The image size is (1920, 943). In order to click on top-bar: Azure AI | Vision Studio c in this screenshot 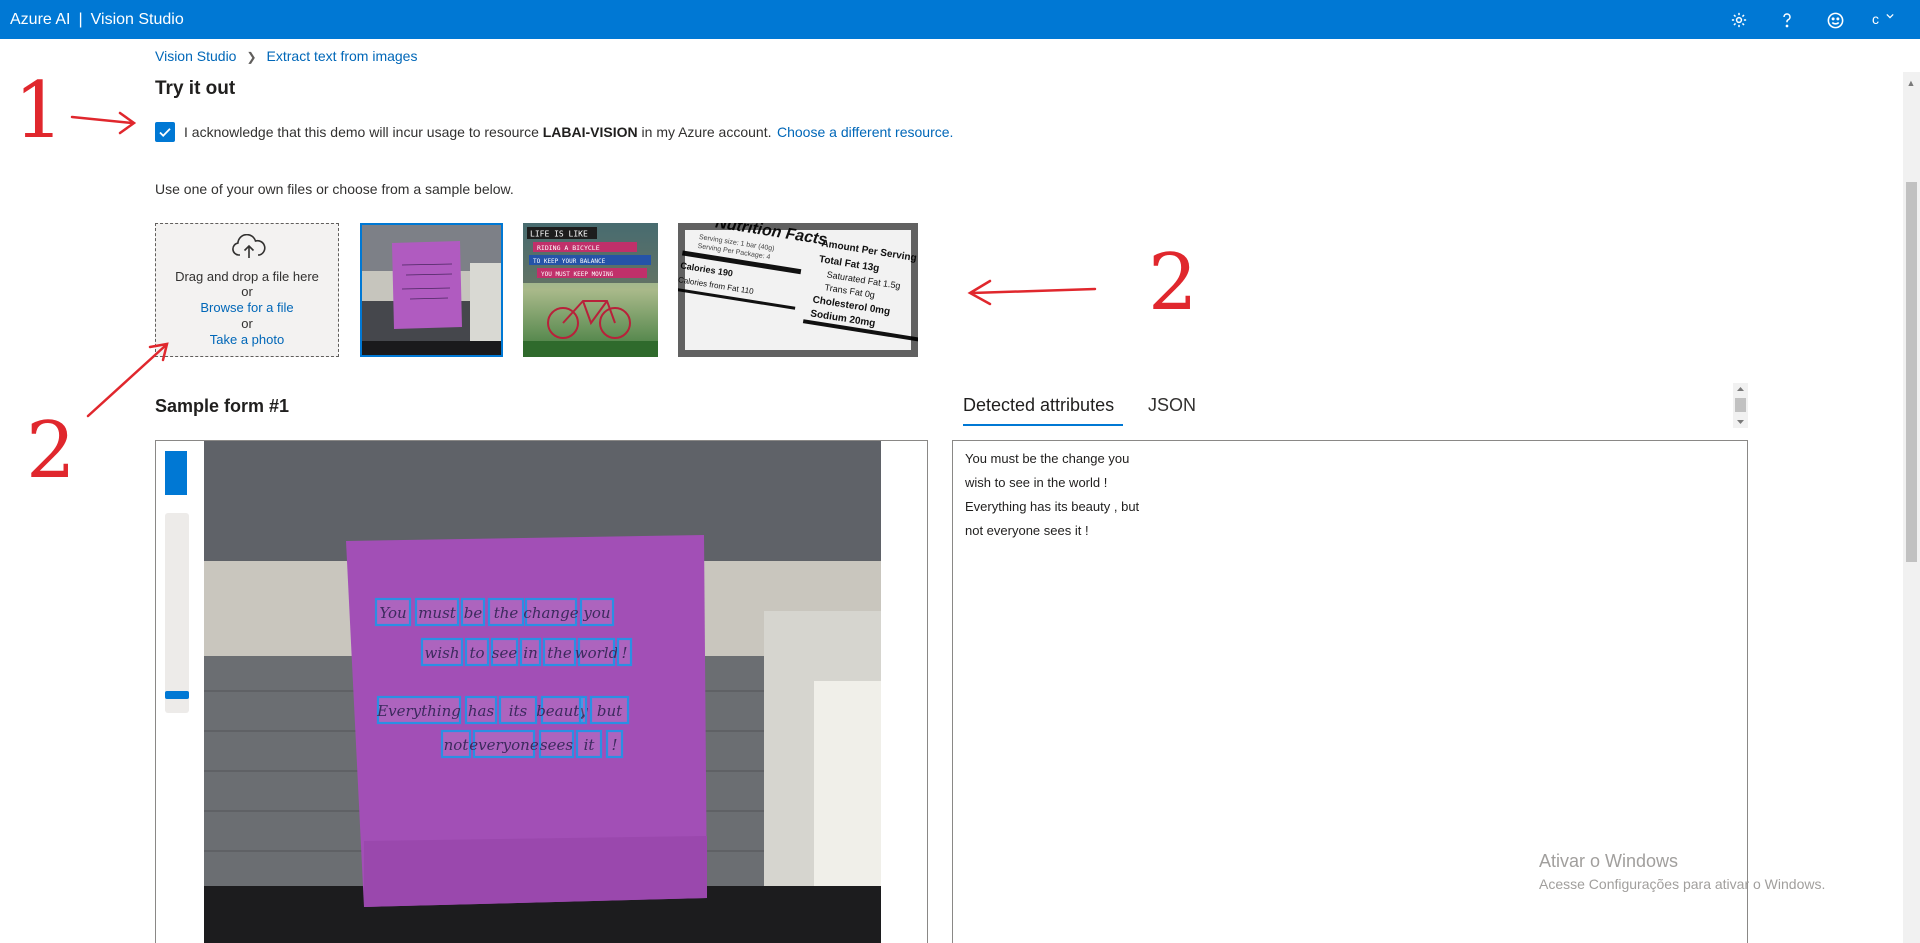, I will do `click(960, 19)`.